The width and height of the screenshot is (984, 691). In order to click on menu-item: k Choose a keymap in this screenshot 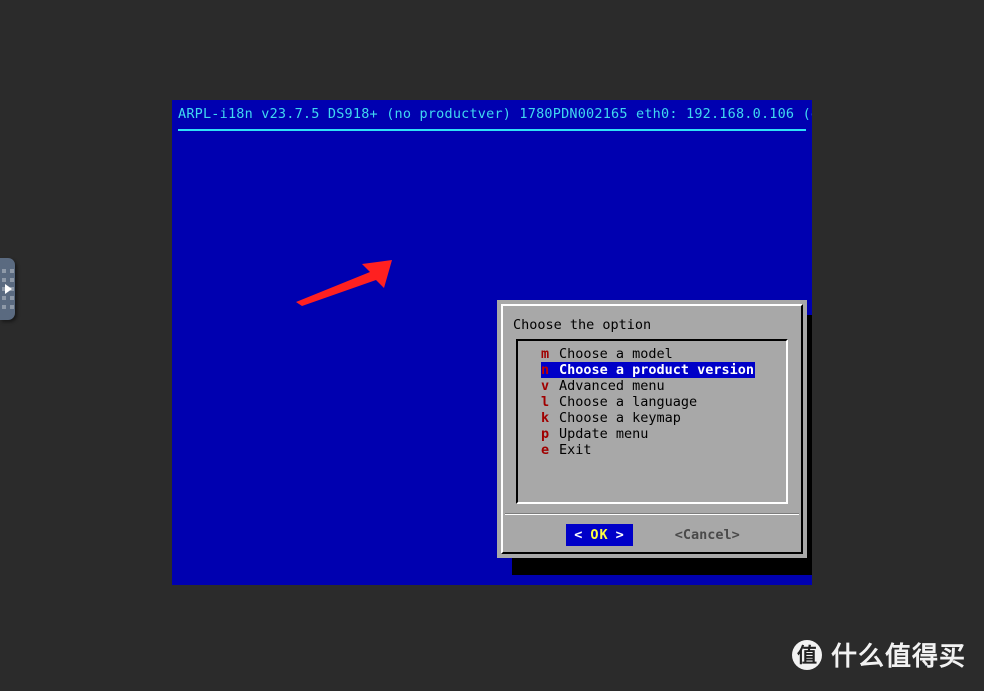, I will do `click(652, 418)`.